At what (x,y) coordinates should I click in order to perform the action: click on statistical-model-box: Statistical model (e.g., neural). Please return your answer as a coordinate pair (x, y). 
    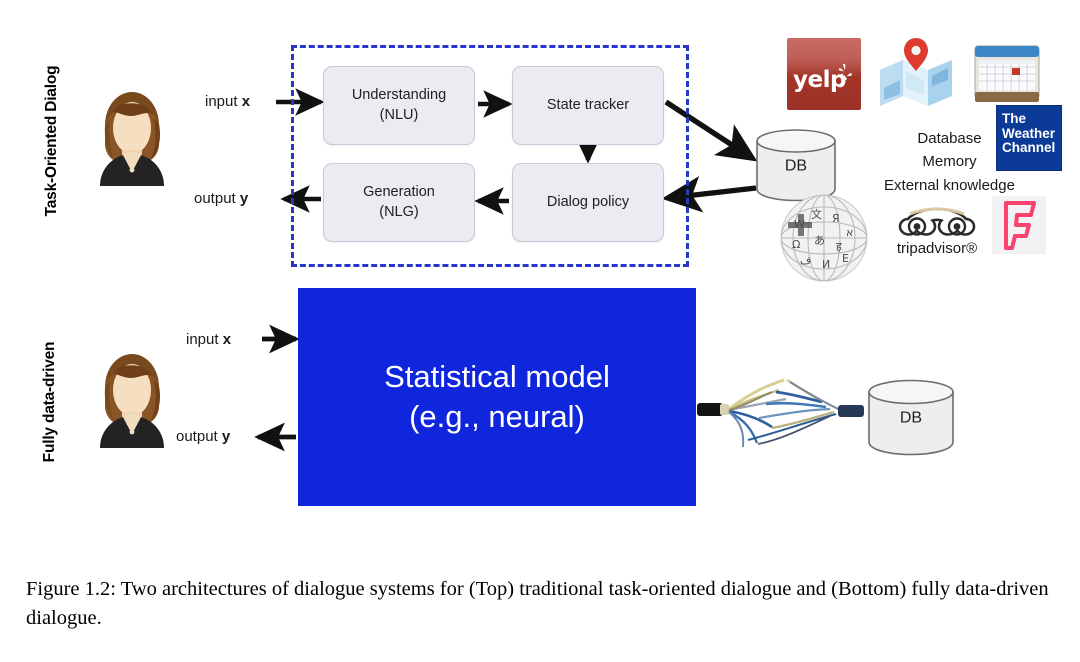
    Looking at the image, I should click on (497, 397).